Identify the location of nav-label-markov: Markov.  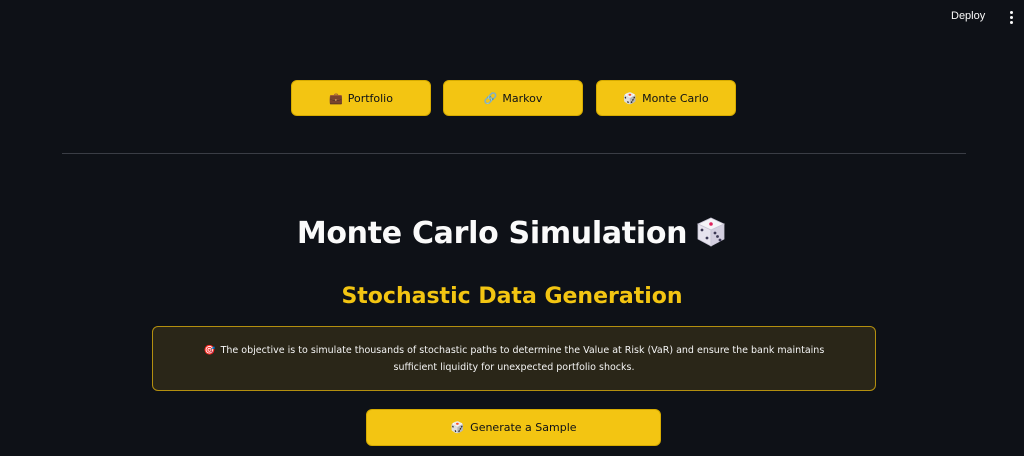
(522, 98).